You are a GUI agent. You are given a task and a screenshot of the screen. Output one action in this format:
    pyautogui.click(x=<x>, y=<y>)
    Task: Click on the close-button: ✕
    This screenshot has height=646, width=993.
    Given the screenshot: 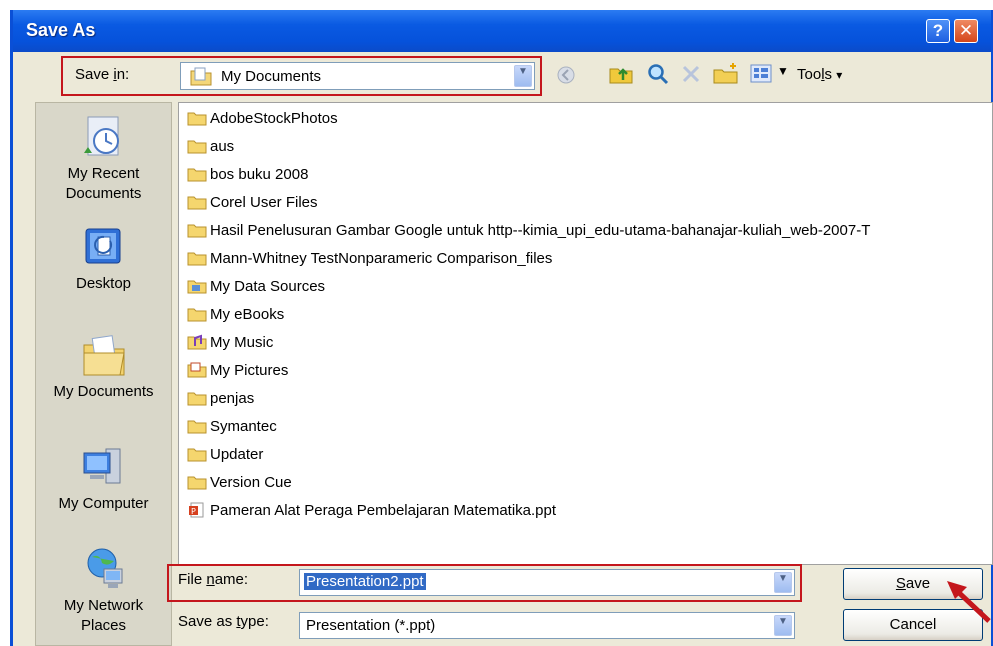 What is the action you would take?
    pyautogui.click(x=966, y=31)
    